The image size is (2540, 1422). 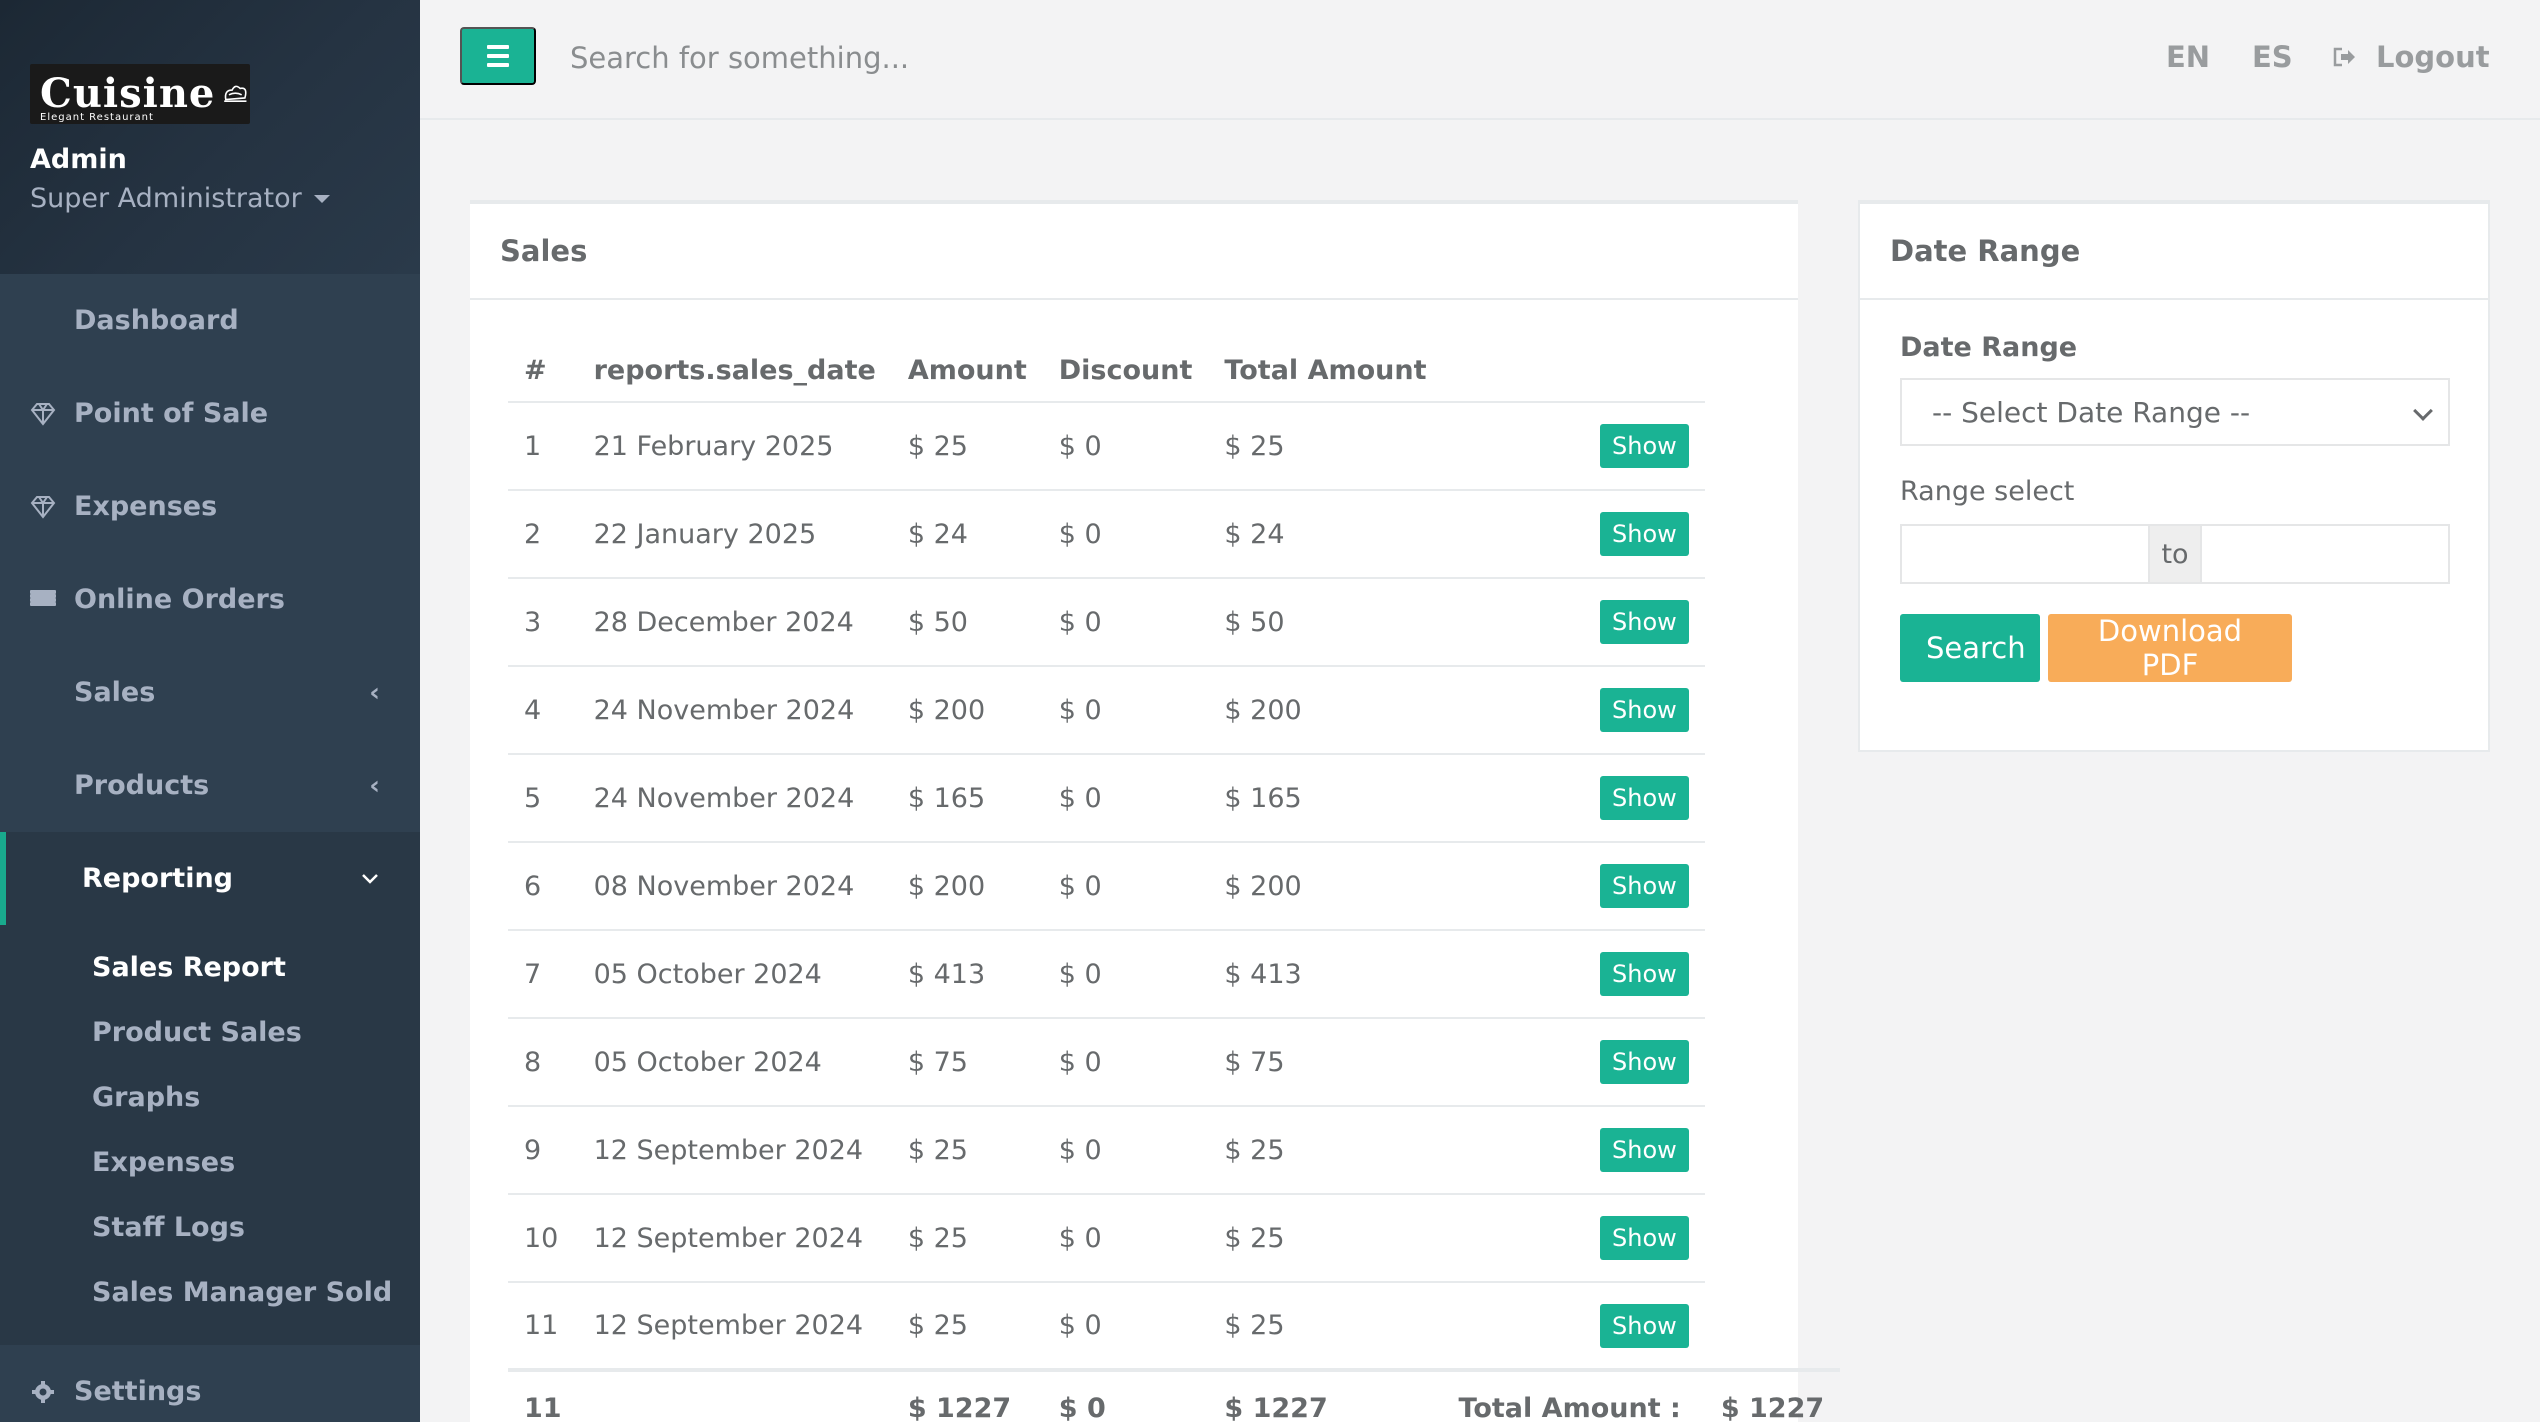 What do you see at coordinates (210, 320) in the screenshot?
I see `sidebar-item-dashboard: Dashboard` at bounding box center [210, 320].